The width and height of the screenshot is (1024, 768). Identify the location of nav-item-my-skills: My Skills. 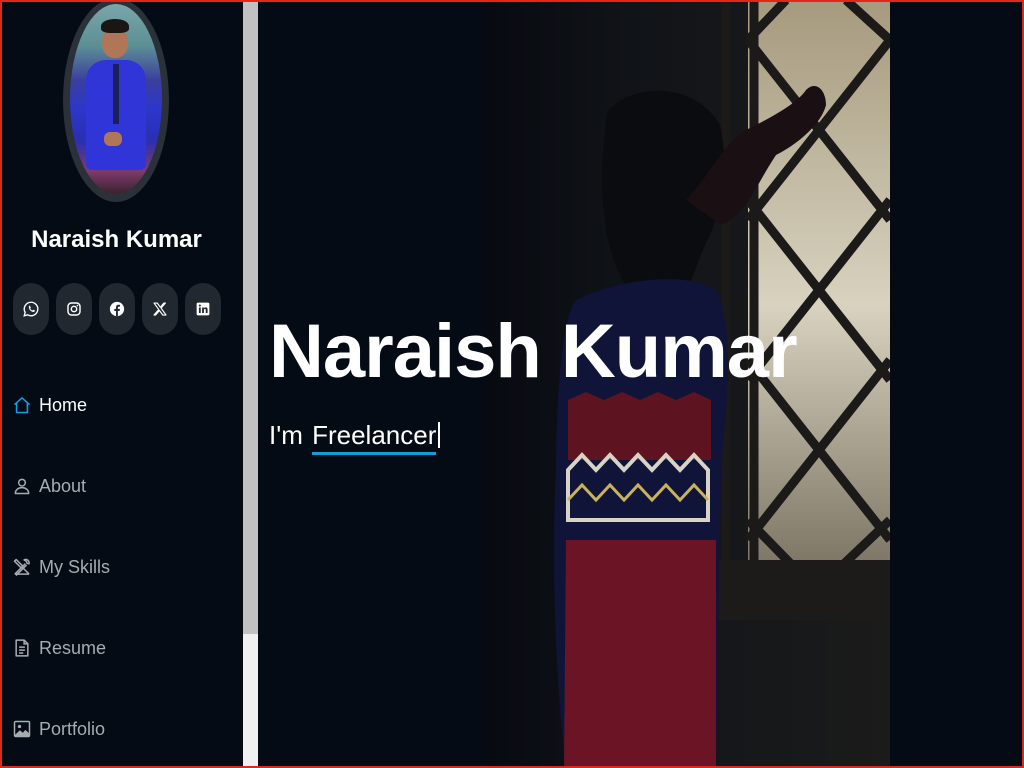
(61, 567).